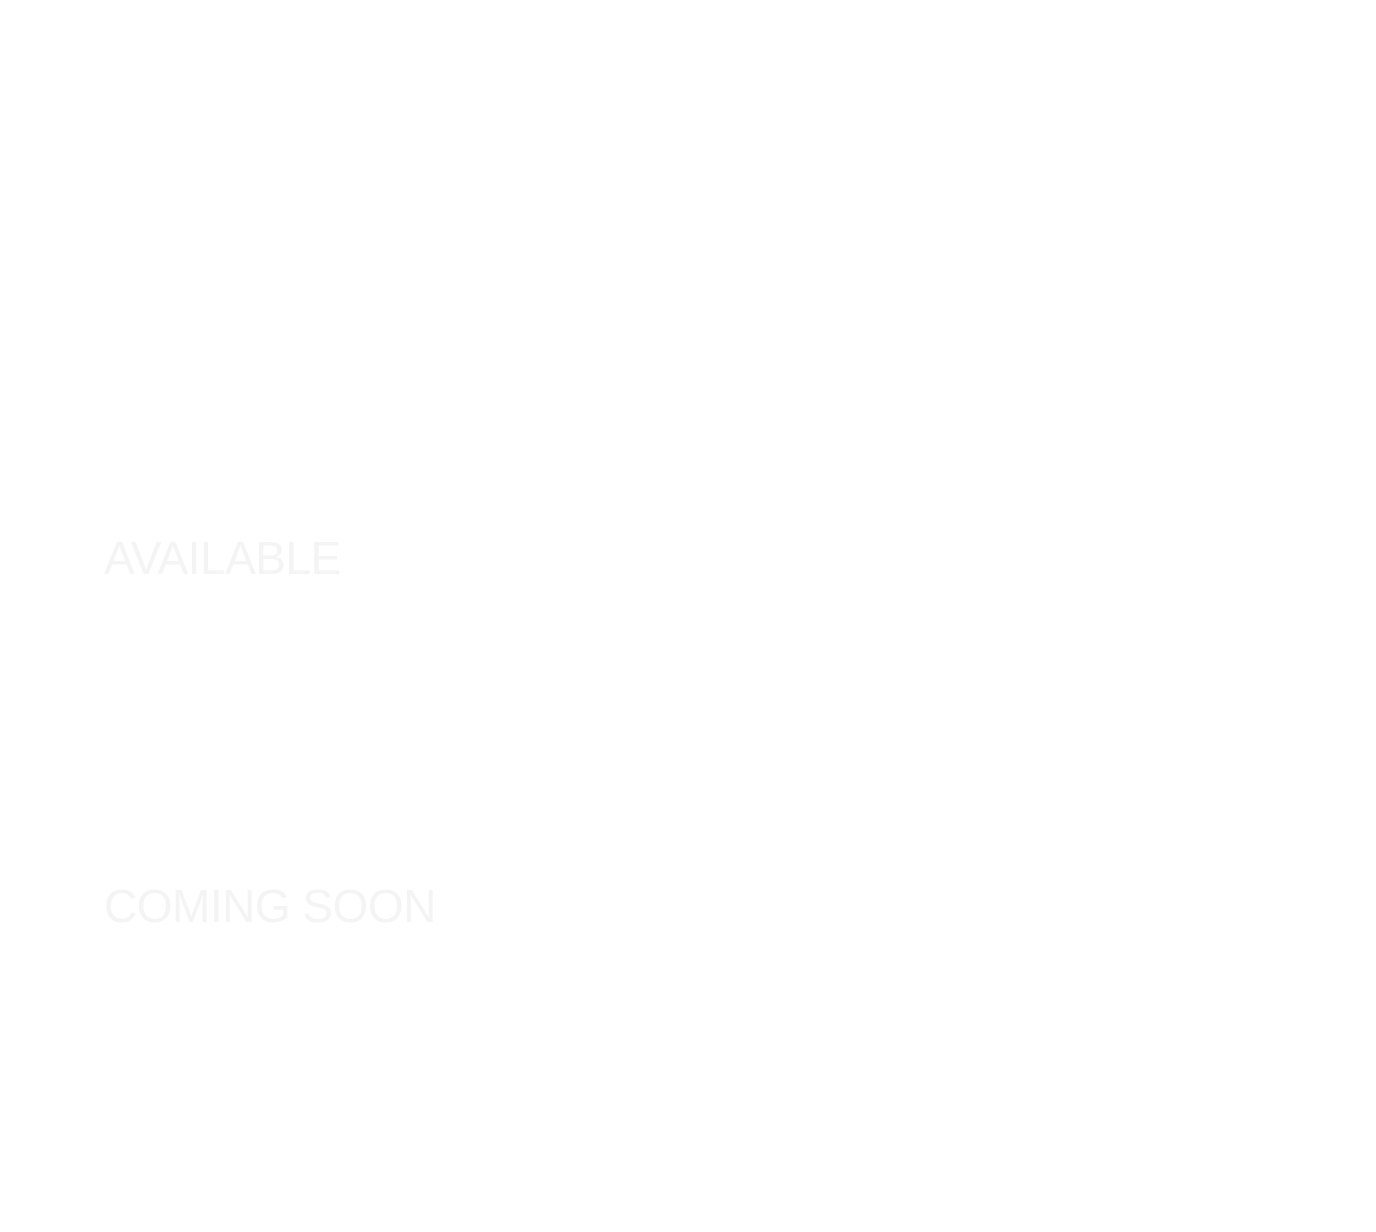  What do you see at coordinates (222, 558) in the screenshot?
I see `available-section-heading: AVAILABLE` at bounding box center [222, 558].